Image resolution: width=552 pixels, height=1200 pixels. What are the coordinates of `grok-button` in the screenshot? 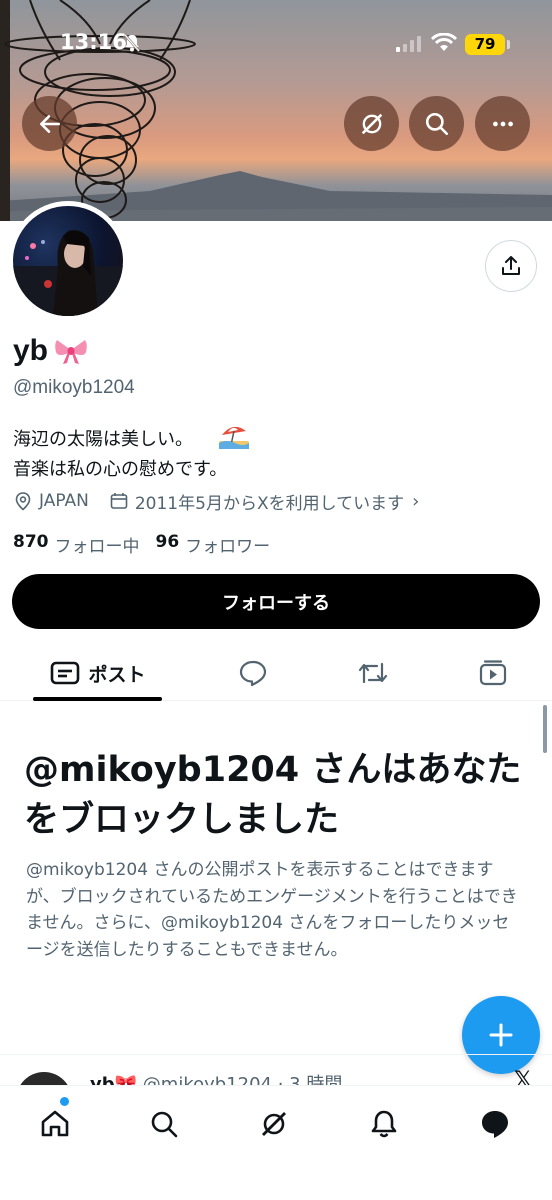 It's located at (371, 123).